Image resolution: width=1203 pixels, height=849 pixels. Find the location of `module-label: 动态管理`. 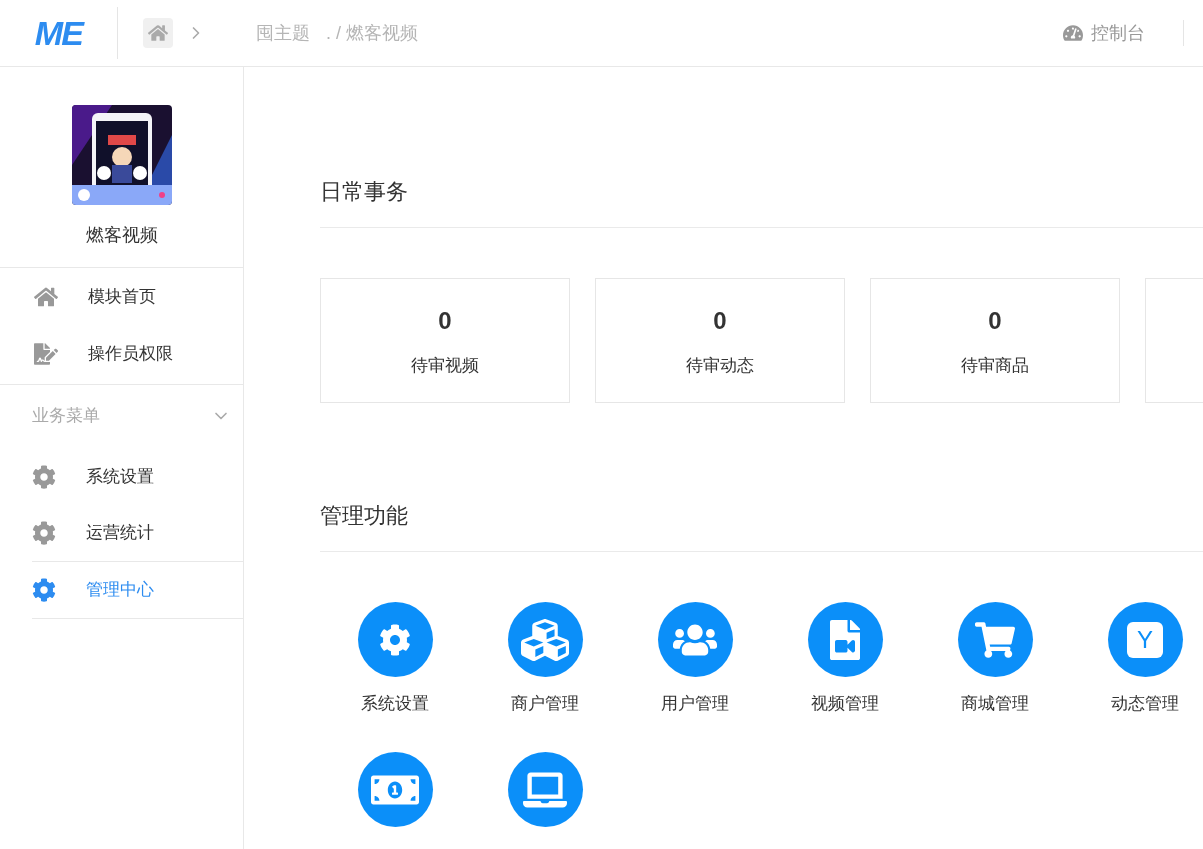

module-label: 动态管理 is located at coordinates (1145, 704).